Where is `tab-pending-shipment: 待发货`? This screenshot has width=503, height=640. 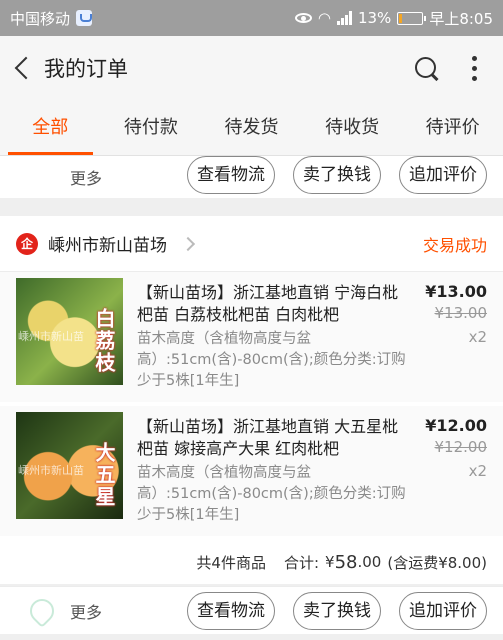
tab-pending-shipment: 待发货 is located at coordinates (251, 127).